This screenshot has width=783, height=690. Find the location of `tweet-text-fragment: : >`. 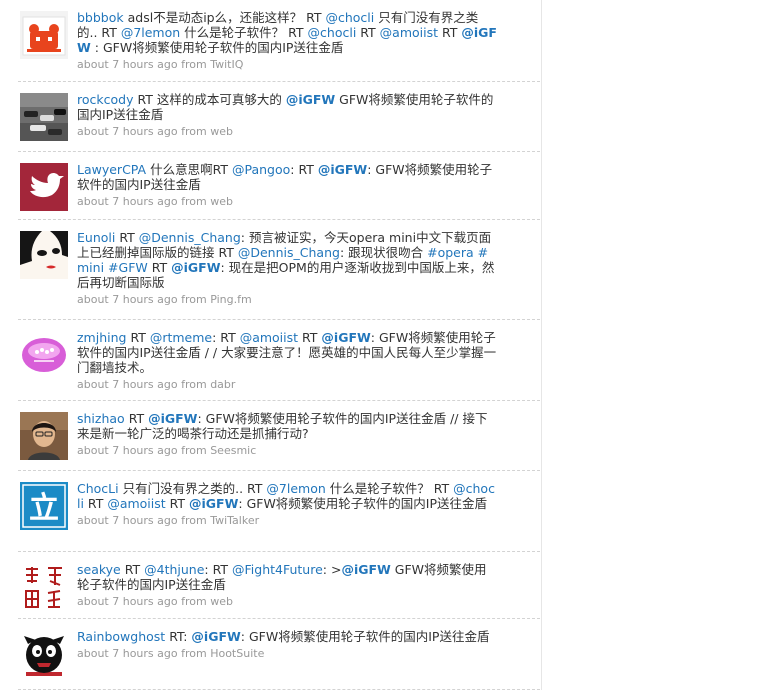

tweet-text-fragment: : > is located at coordinates (332, 569).